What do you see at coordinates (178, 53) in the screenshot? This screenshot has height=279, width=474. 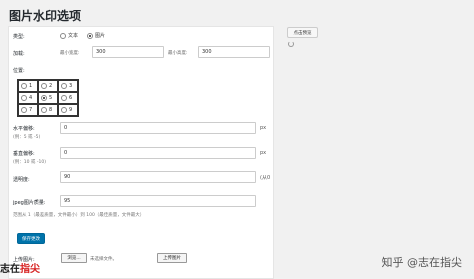 I see `min-height-label: 最小高度:` at bounding box center [178, 53].